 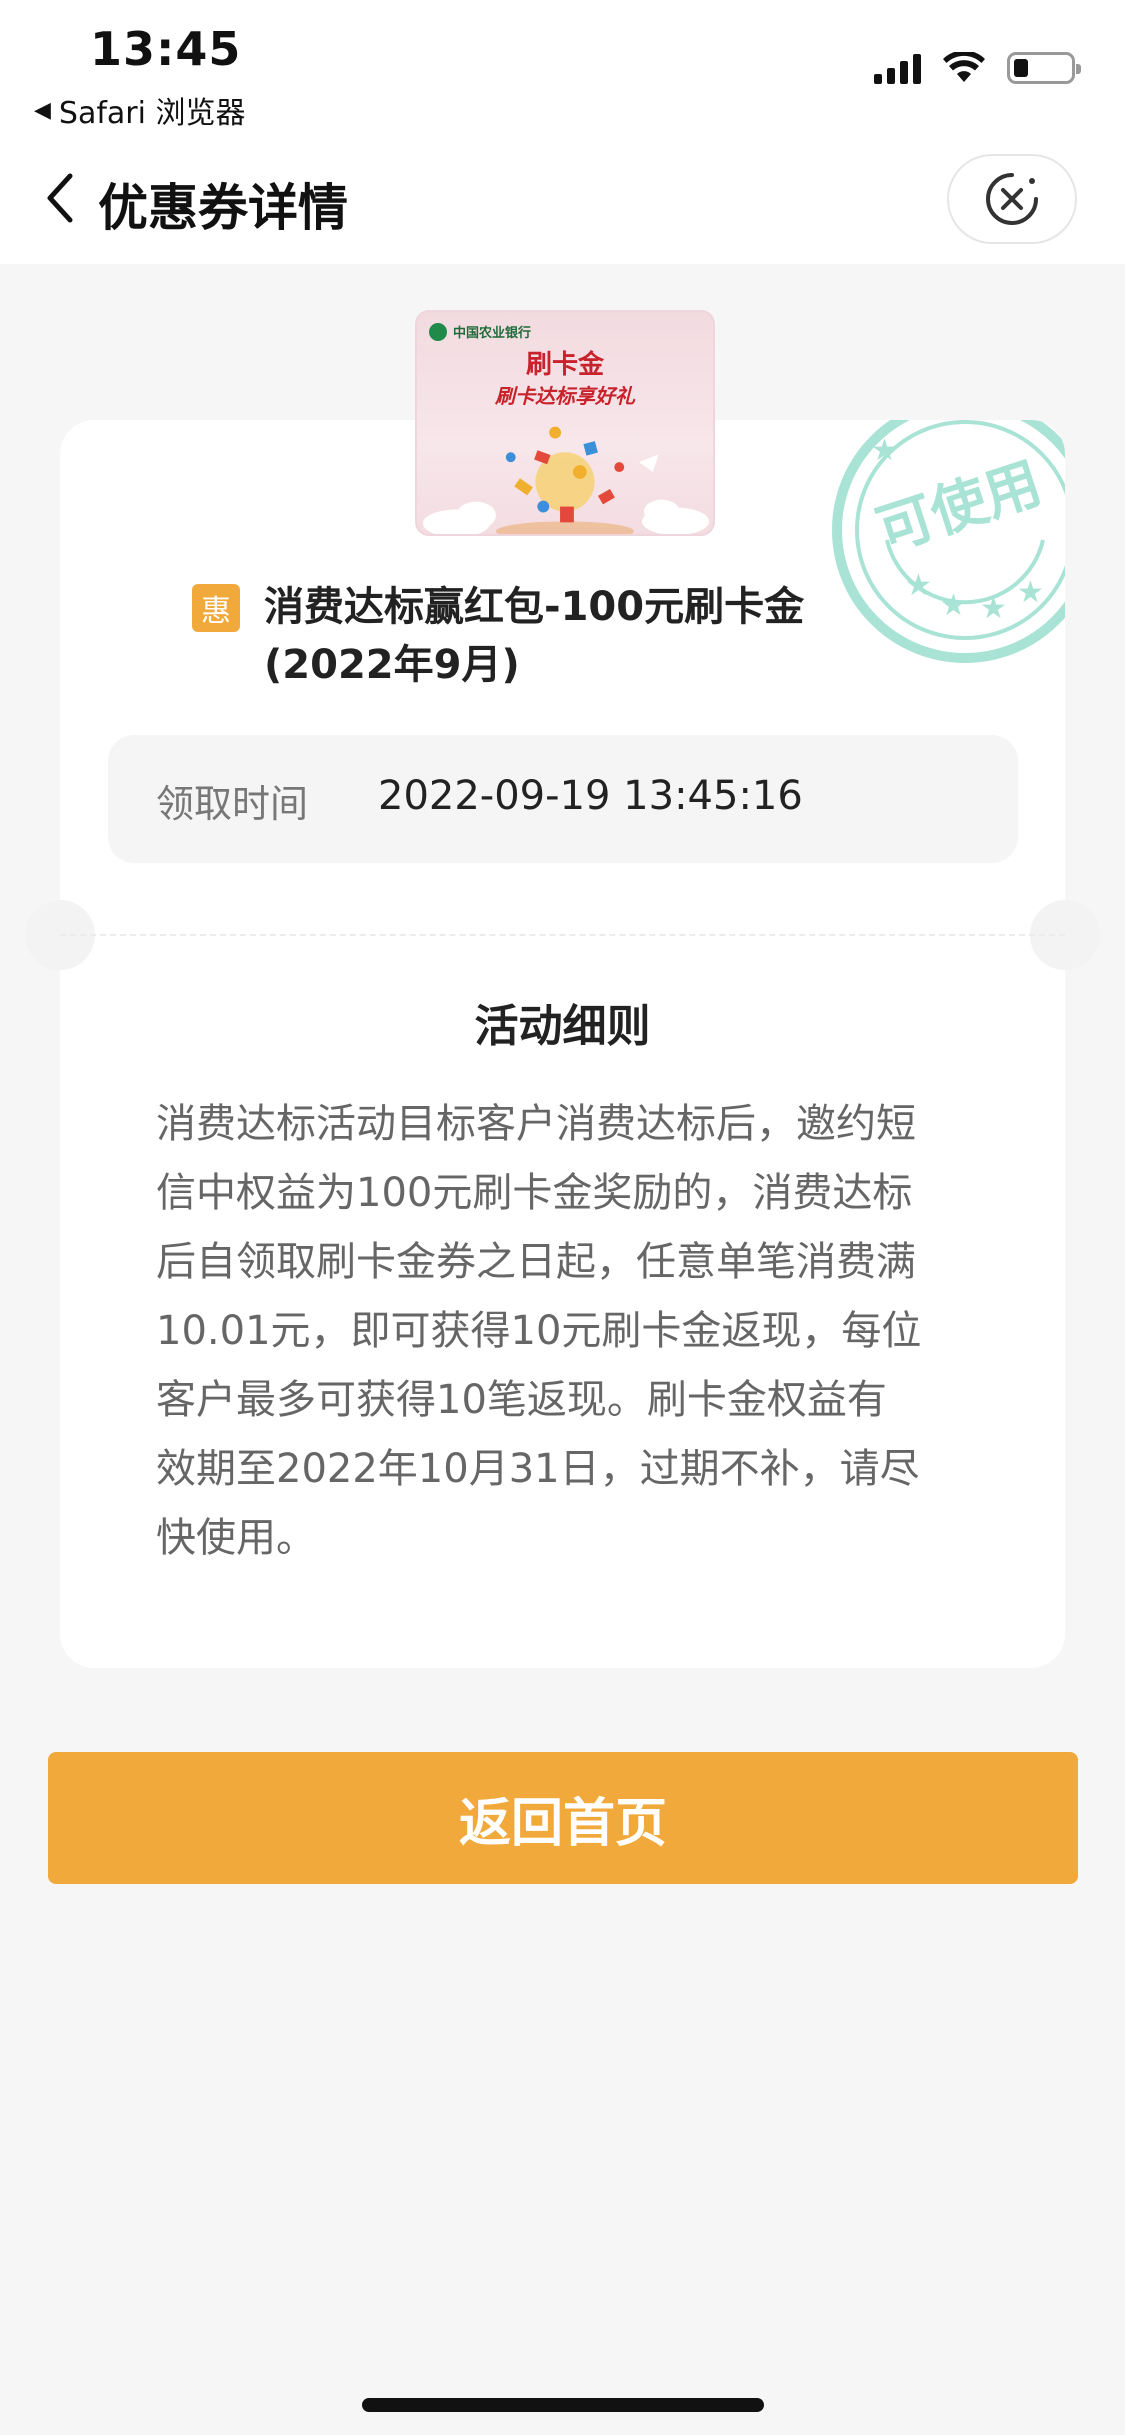 What do you see at coordinates (392, 665) in the screenshot?
I see `coupon-title-line2: (2022年9月)` at bounding box center [392, 665].